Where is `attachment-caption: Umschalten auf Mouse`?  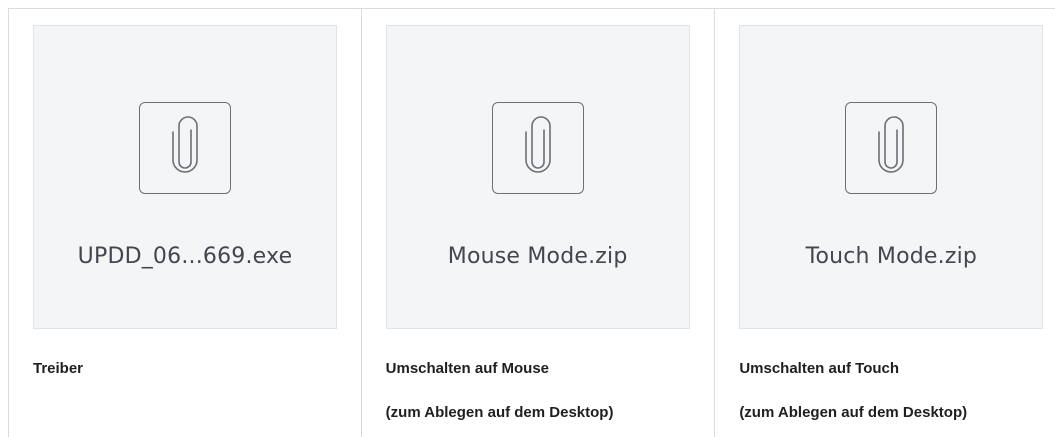 attachment-caption: Umschalten auf Mouse is located at coordinates (467, 368).